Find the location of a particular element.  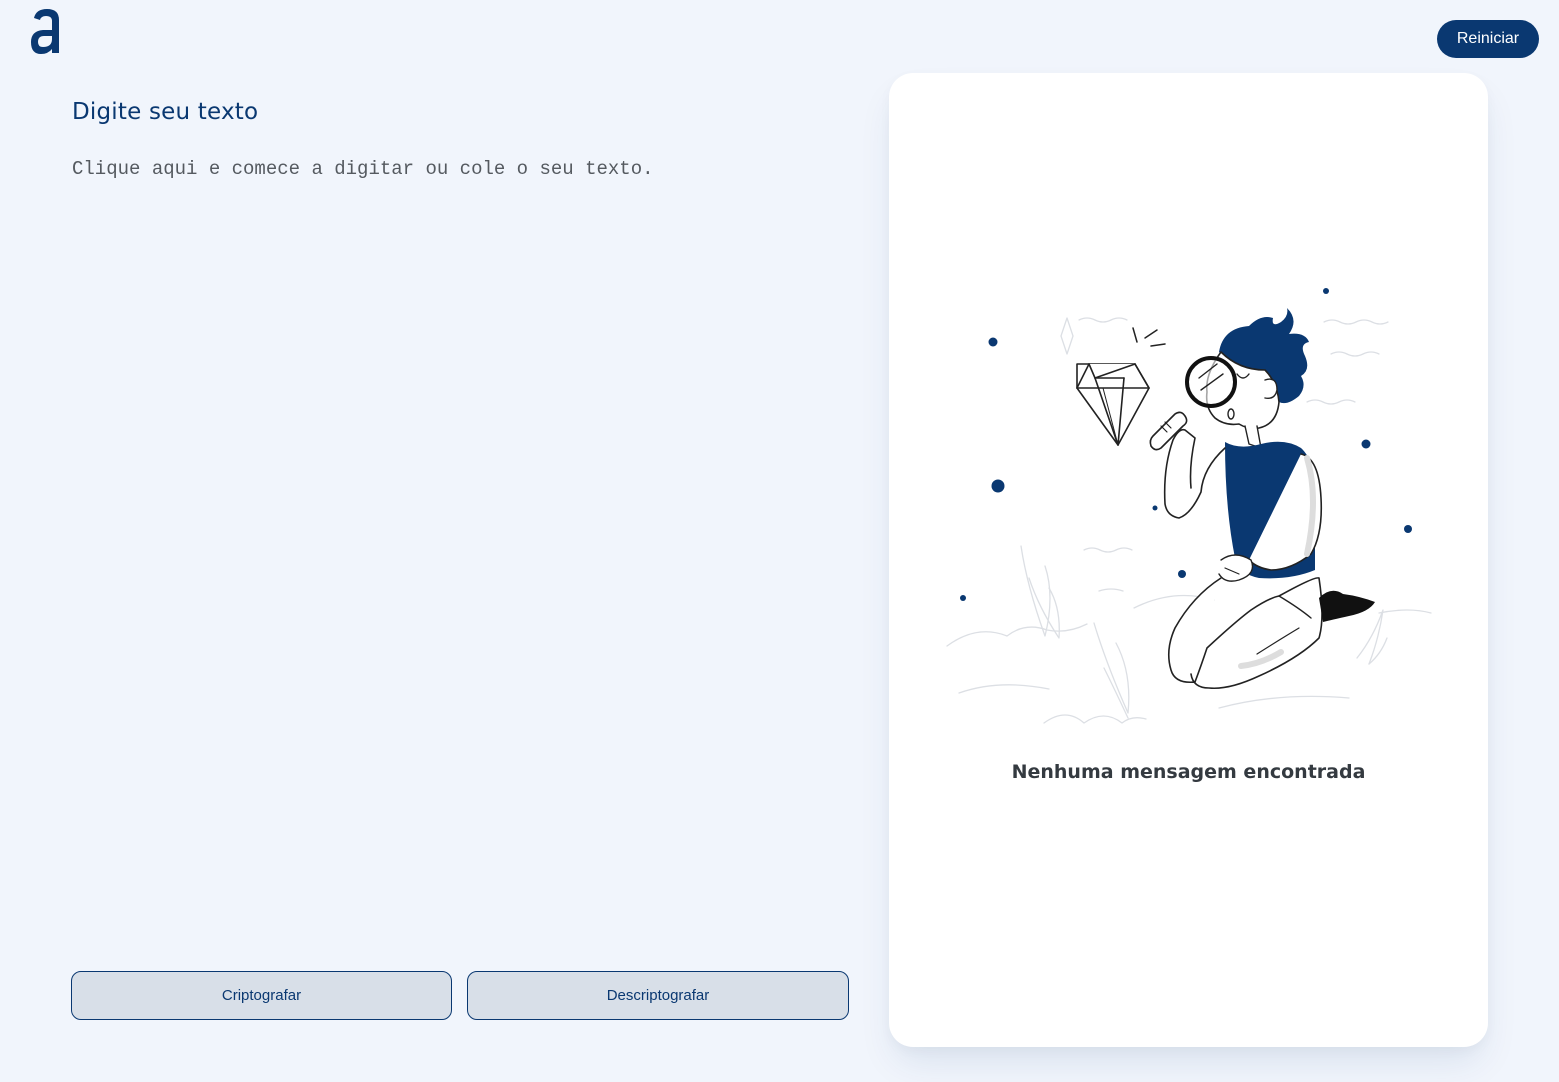

person-with-magnifier-illustration is located at coordinates (1189, 506).